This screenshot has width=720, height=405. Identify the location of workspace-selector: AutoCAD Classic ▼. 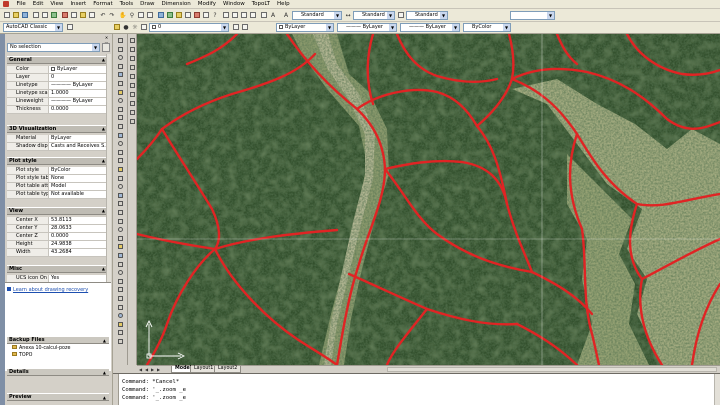
(33, 27).